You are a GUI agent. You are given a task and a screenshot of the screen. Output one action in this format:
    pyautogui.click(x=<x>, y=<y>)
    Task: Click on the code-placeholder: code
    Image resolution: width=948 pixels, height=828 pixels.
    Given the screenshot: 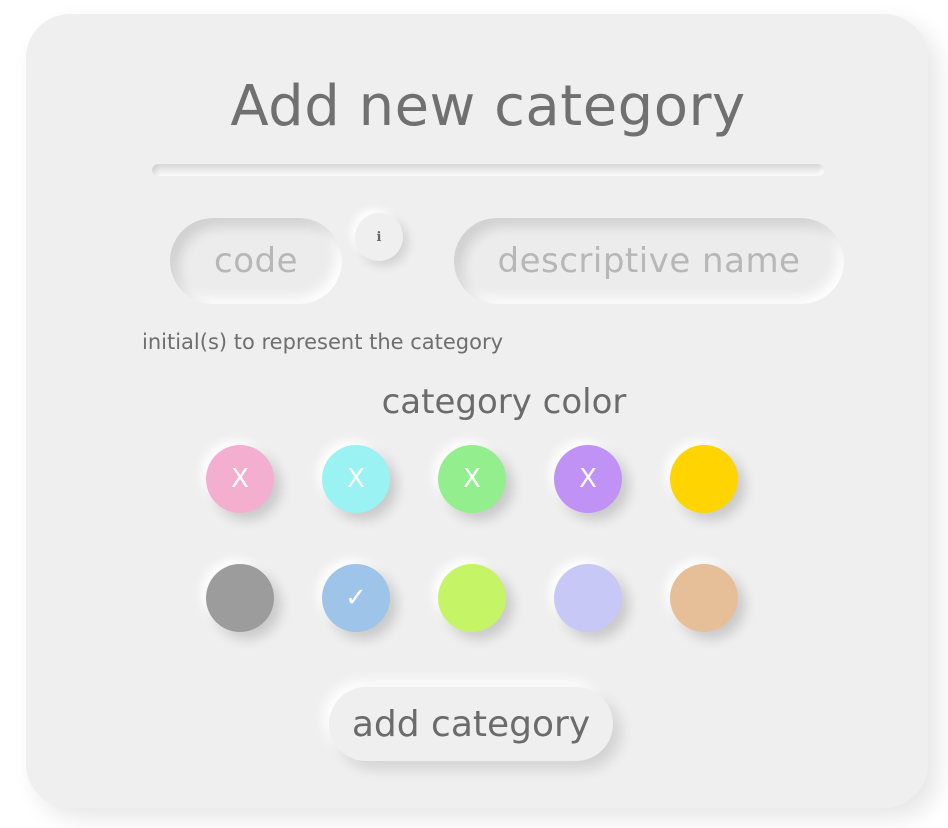 What is the action you would take?
    pyautogui.click(x=256, y=261)
    